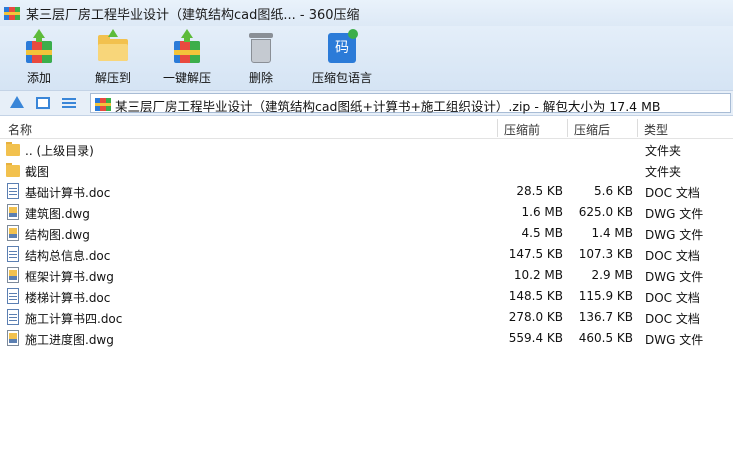  I want to click on file-name: 结构图.dwg, so click(57, 235).